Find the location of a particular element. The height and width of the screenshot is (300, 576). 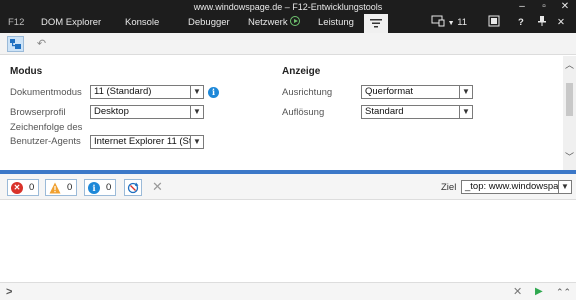

messages-filter-button: i 0 is located at coordinates (100, 187).